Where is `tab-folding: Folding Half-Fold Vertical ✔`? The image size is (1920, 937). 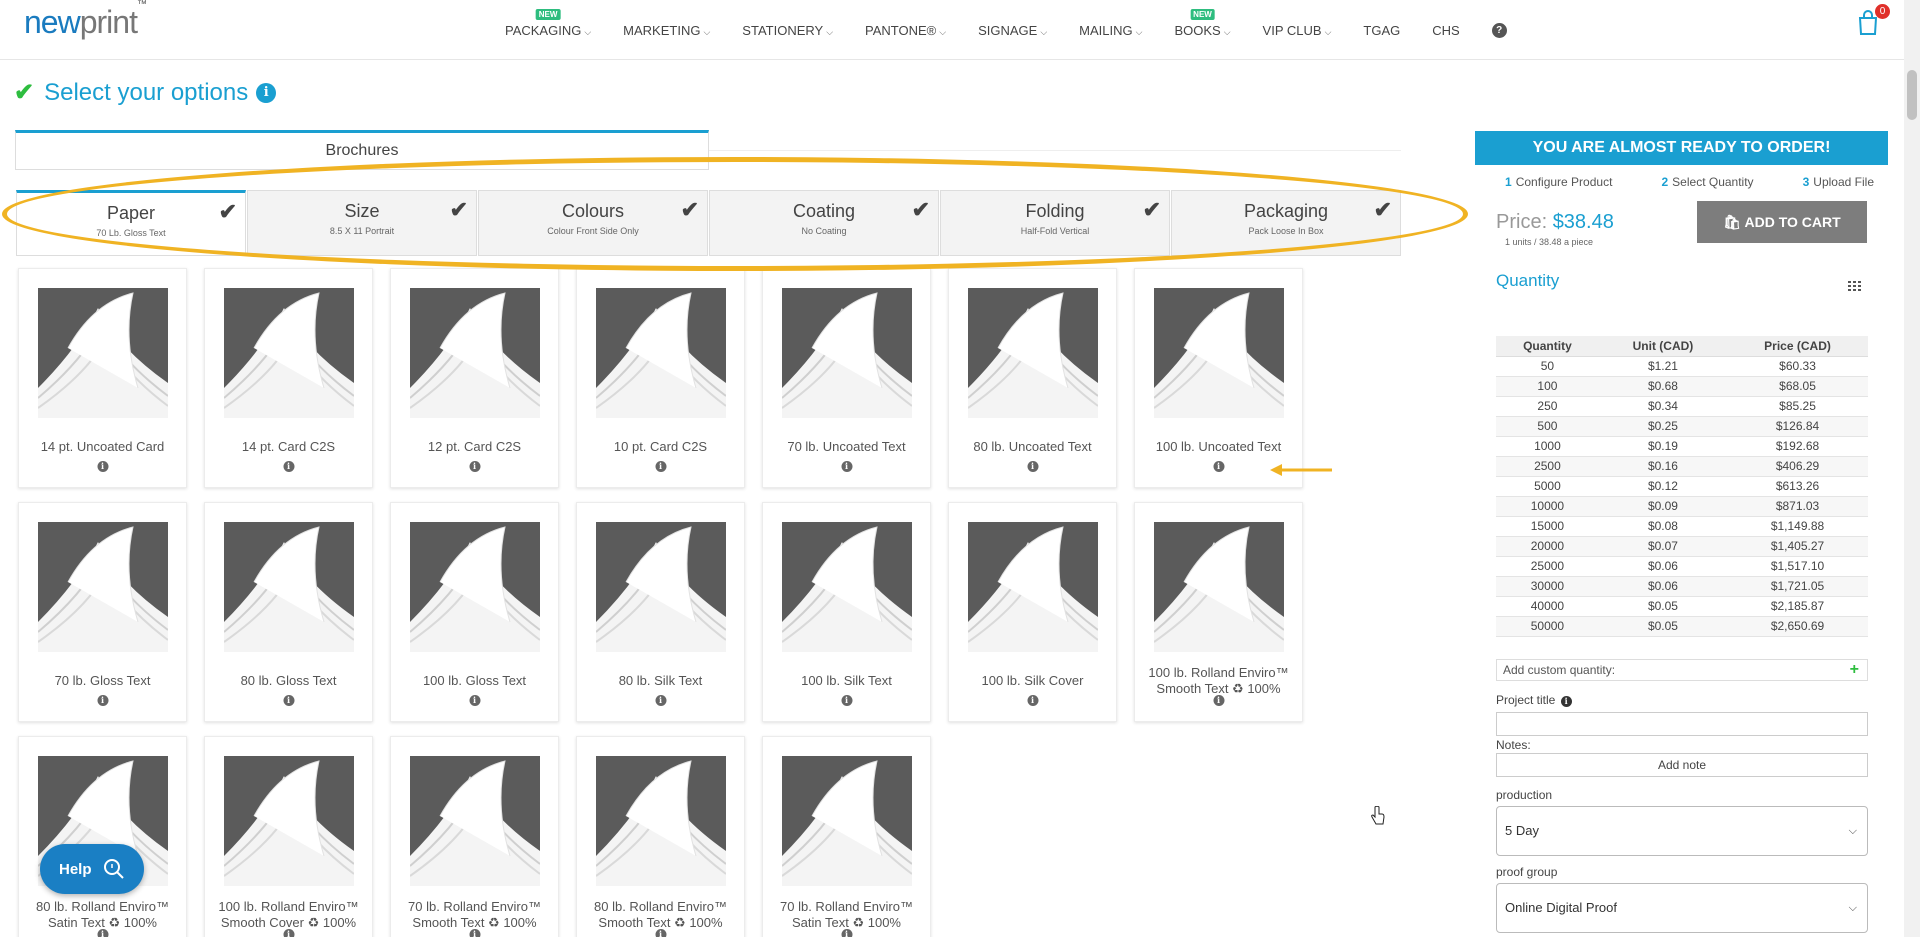 tab-folding: Folding Half-Fold Vertical ✔ is located at coordinates (1055, 223).